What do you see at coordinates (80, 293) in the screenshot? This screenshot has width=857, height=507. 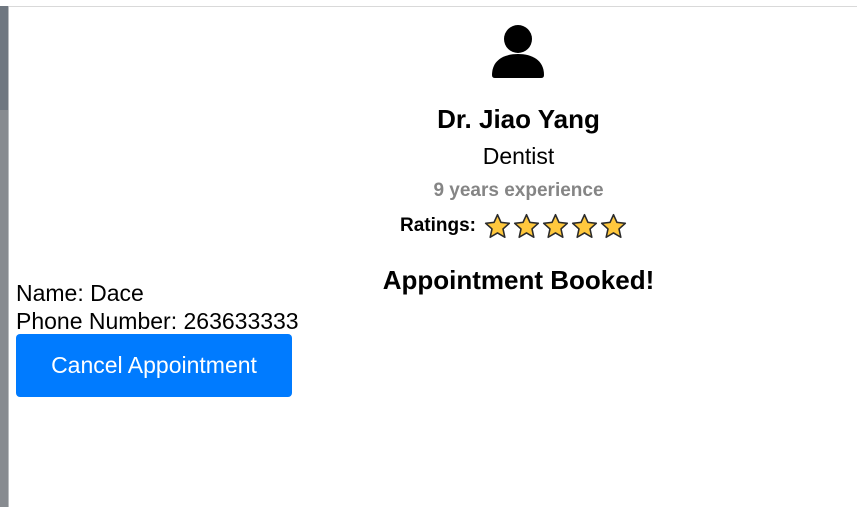 I see `patient-name: Name: Dace` at bounding box center [80, 293].